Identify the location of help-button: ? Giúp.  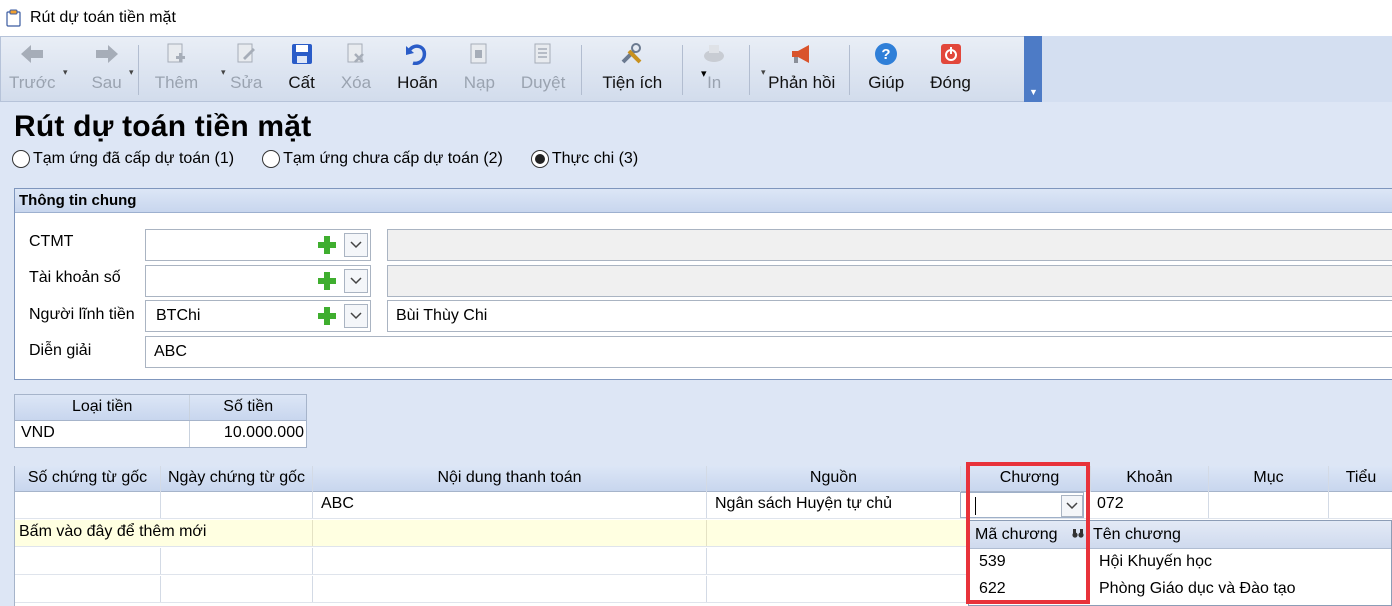
(886, 70).